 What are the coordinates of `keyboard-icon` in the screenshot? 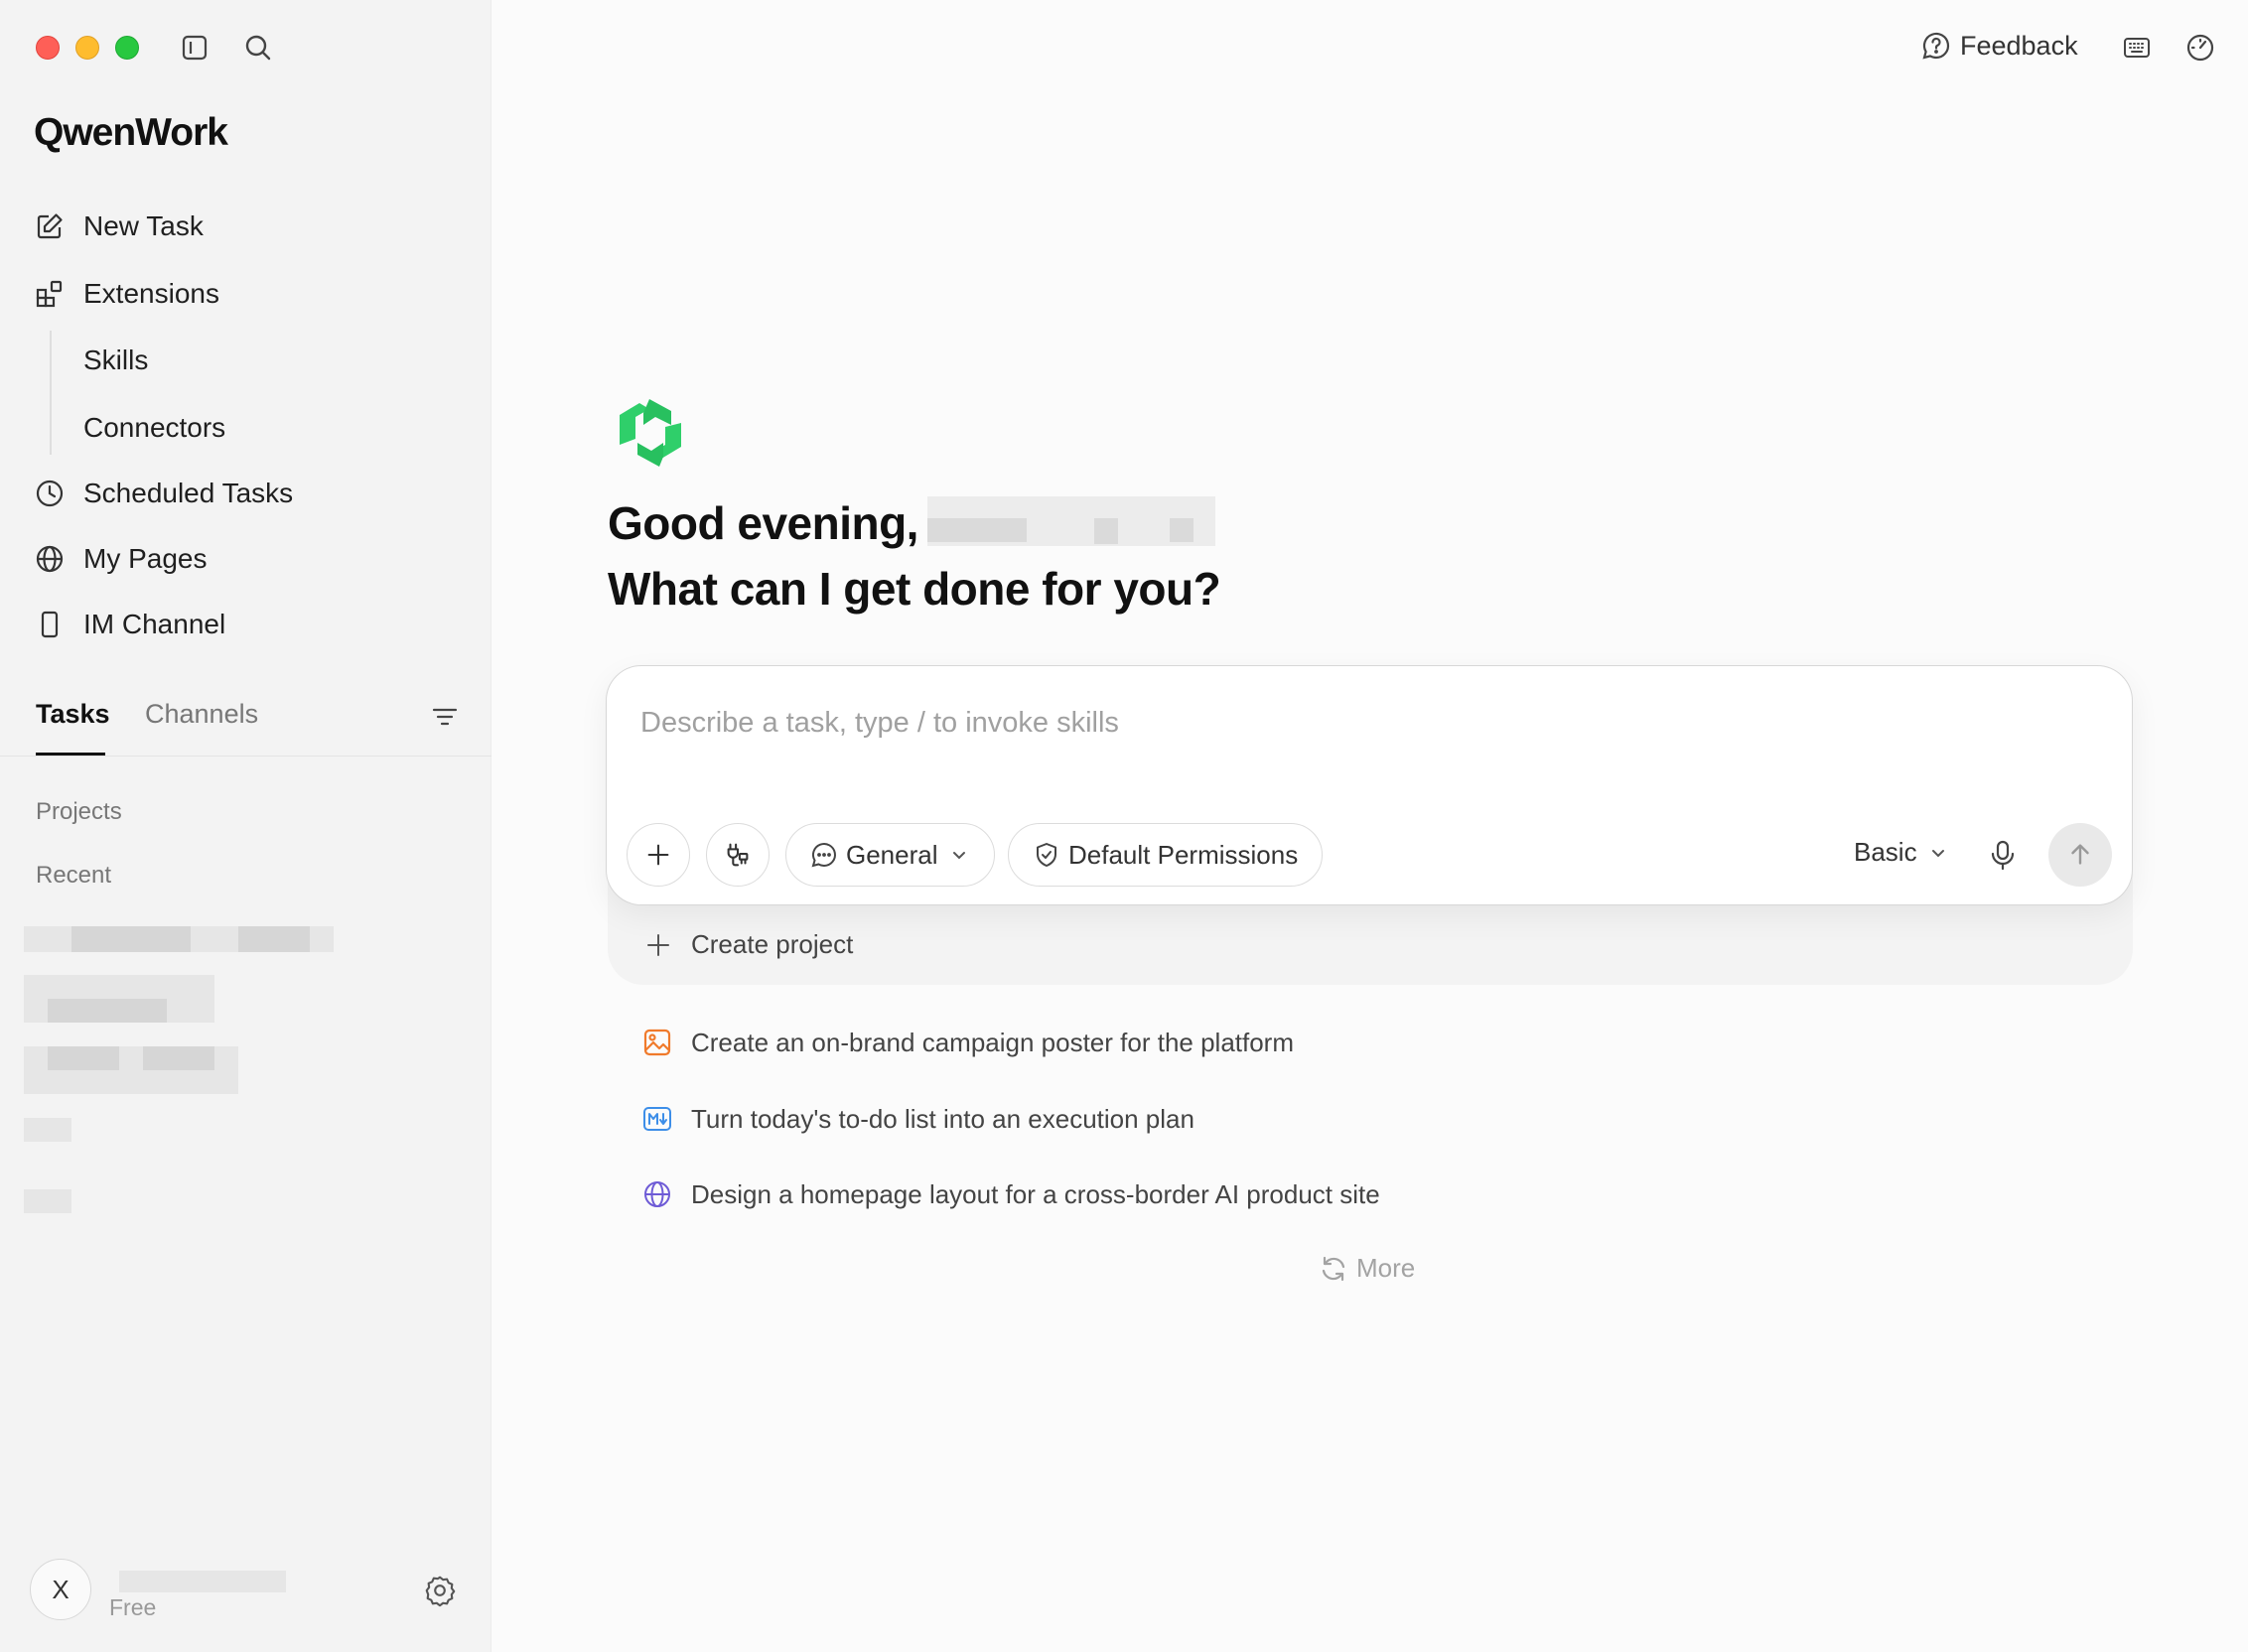 It's located at (2137, 48).